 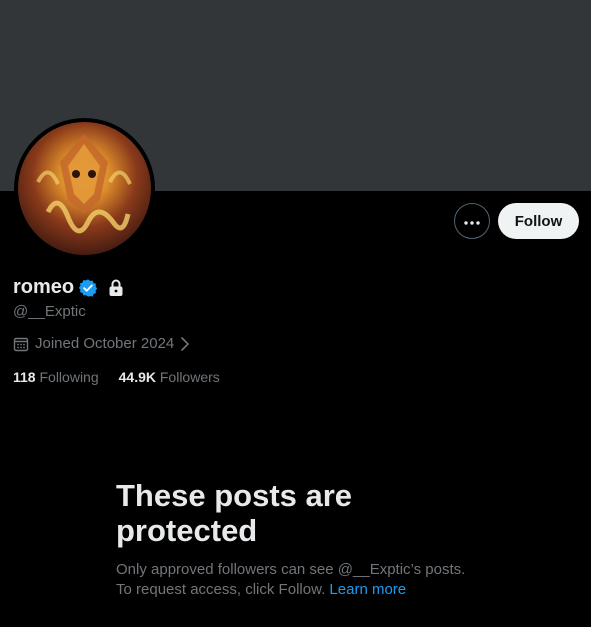 What do you see at coordinates (44, 287) in the screenshot?
I see `display-name: romeo` at bounding box center [44, 287].